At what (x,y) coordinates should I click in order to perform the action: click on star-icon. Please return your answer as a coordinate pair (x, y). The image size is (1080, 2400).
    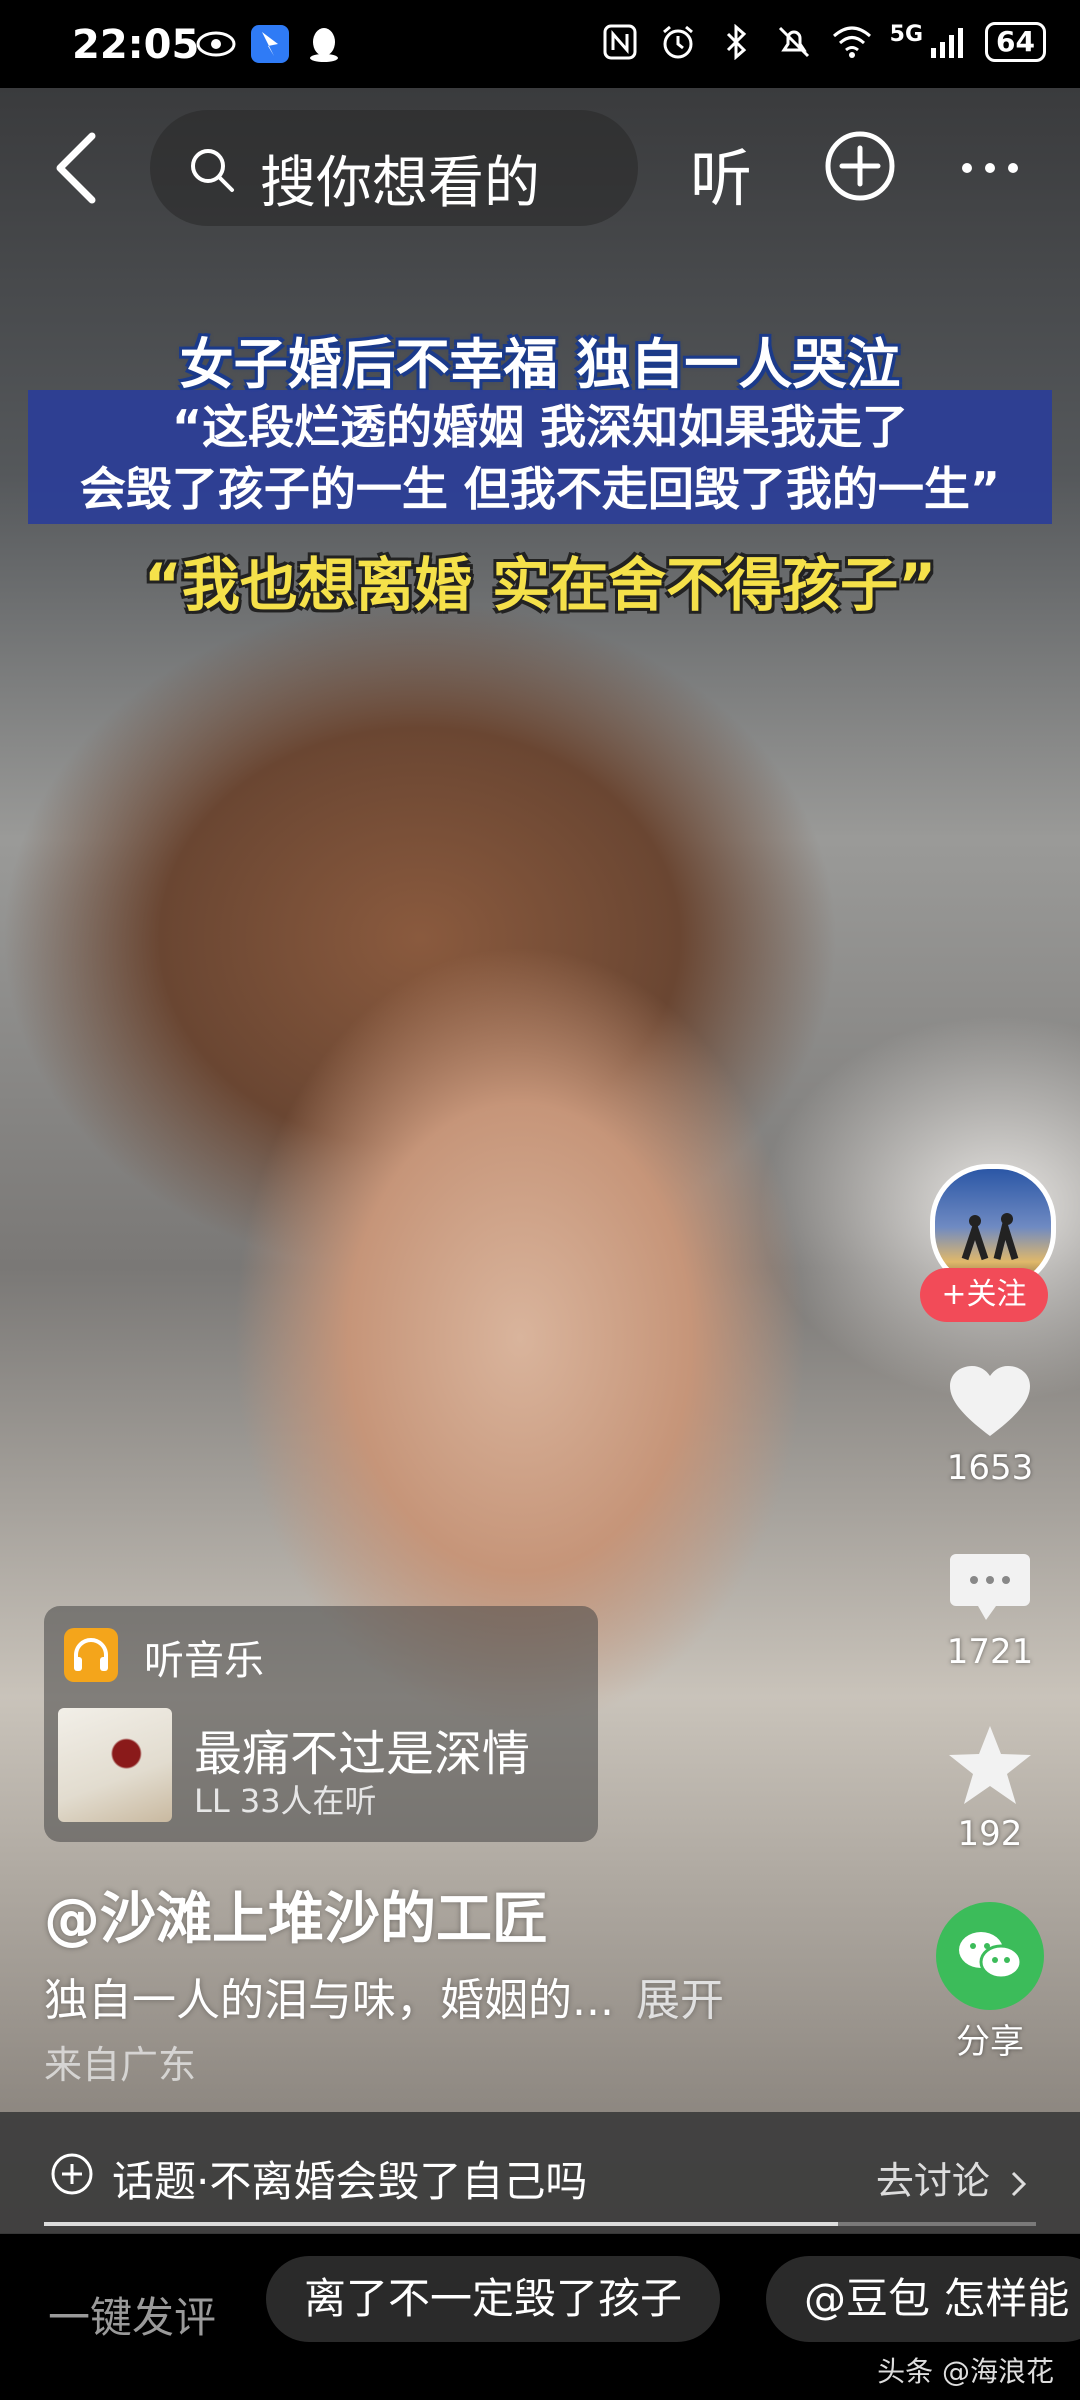
    Looking at the image, I should click on (990, 1765).